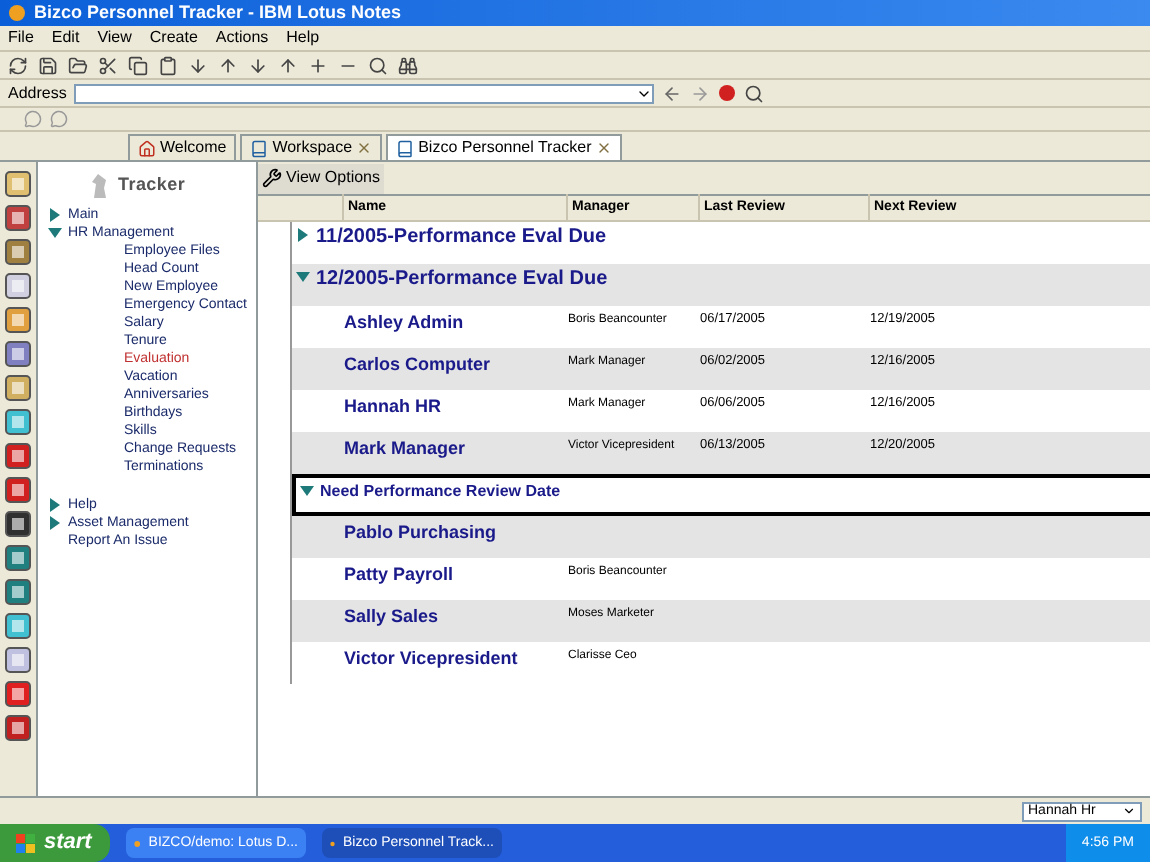 This screenshot has height=862, width=1150. Describe the element at coordinates (303, 38) in the screenshot. I see `menu-item: Help` at that location.